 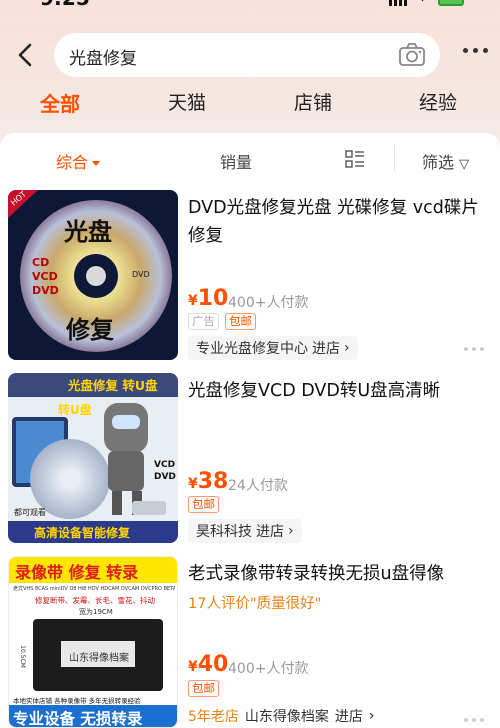 I want to click on status-bar: 9:25 ⌔, so click(x=250, y=5).